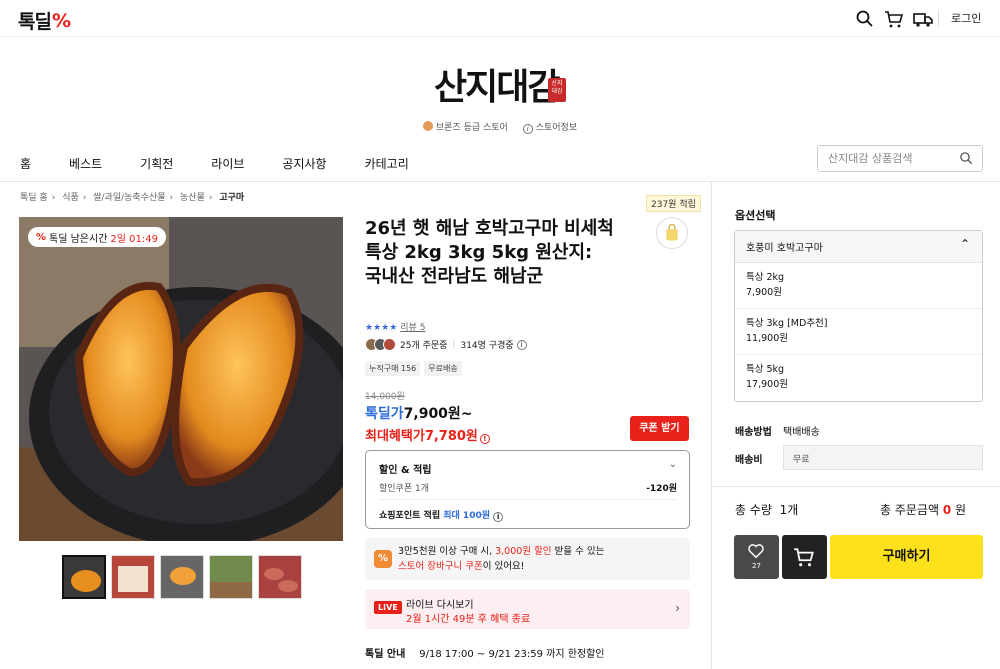 The height and width of the screenshot is (669, 1000). Describe the element at coordinates (41, 237) in the screenshot. I see `talkdeal-mark-icon: %` at that location.